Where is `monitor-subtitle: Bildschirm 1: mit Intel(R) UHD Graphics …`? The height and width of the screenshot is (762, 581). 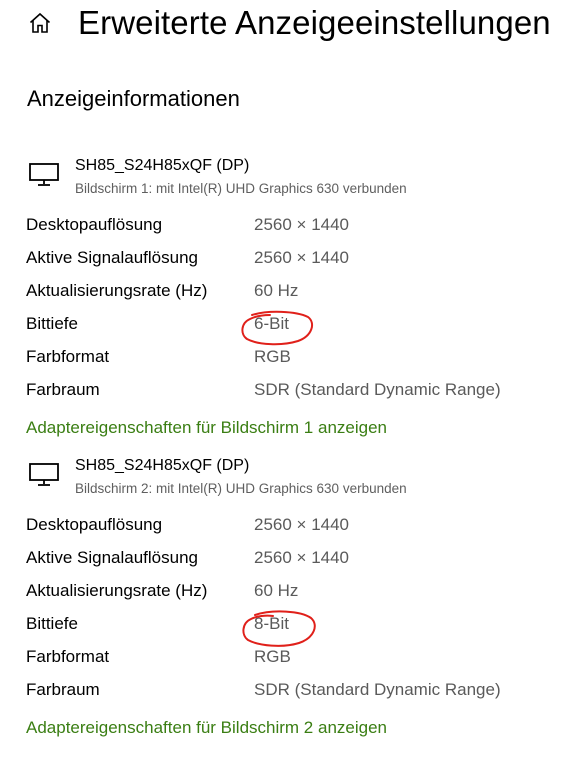
monitor-subtitle: Bildschirm 1: mit Intel(R) UHD Graphics … is located at coordinates (241, 188).